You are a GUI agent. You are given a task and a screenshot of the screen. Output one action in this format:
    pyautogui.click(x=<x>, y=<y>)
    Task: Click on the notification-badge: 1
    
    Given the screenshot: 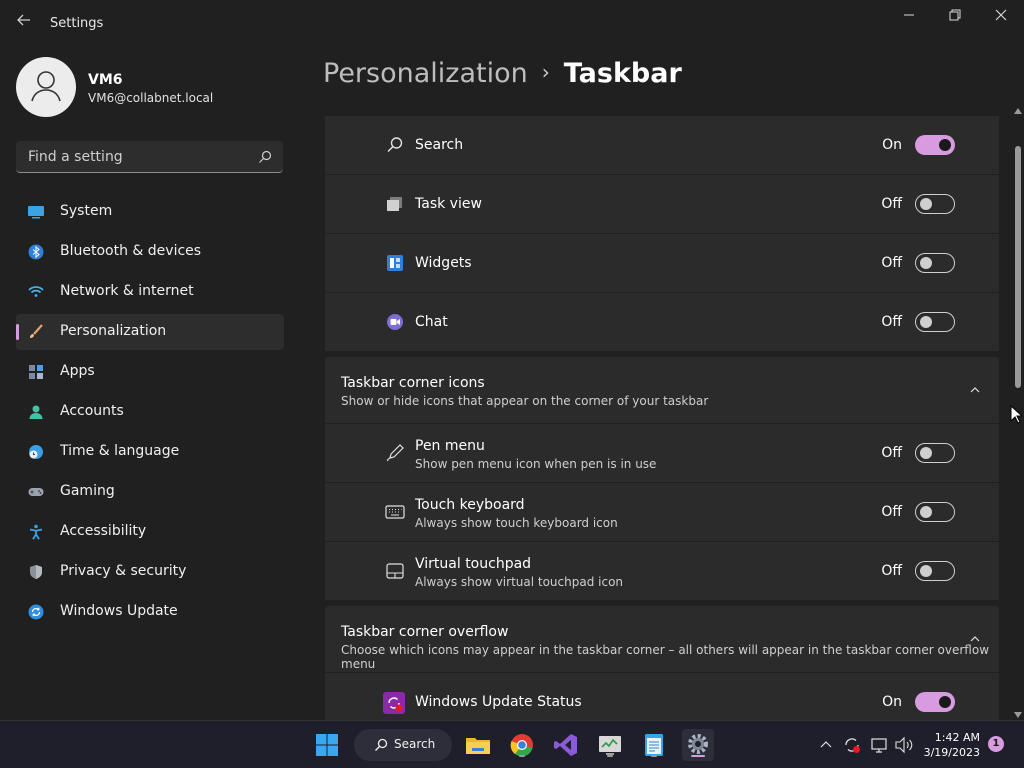 What is the action you would take?
    pyautogui.click(x=996, y=744)
    